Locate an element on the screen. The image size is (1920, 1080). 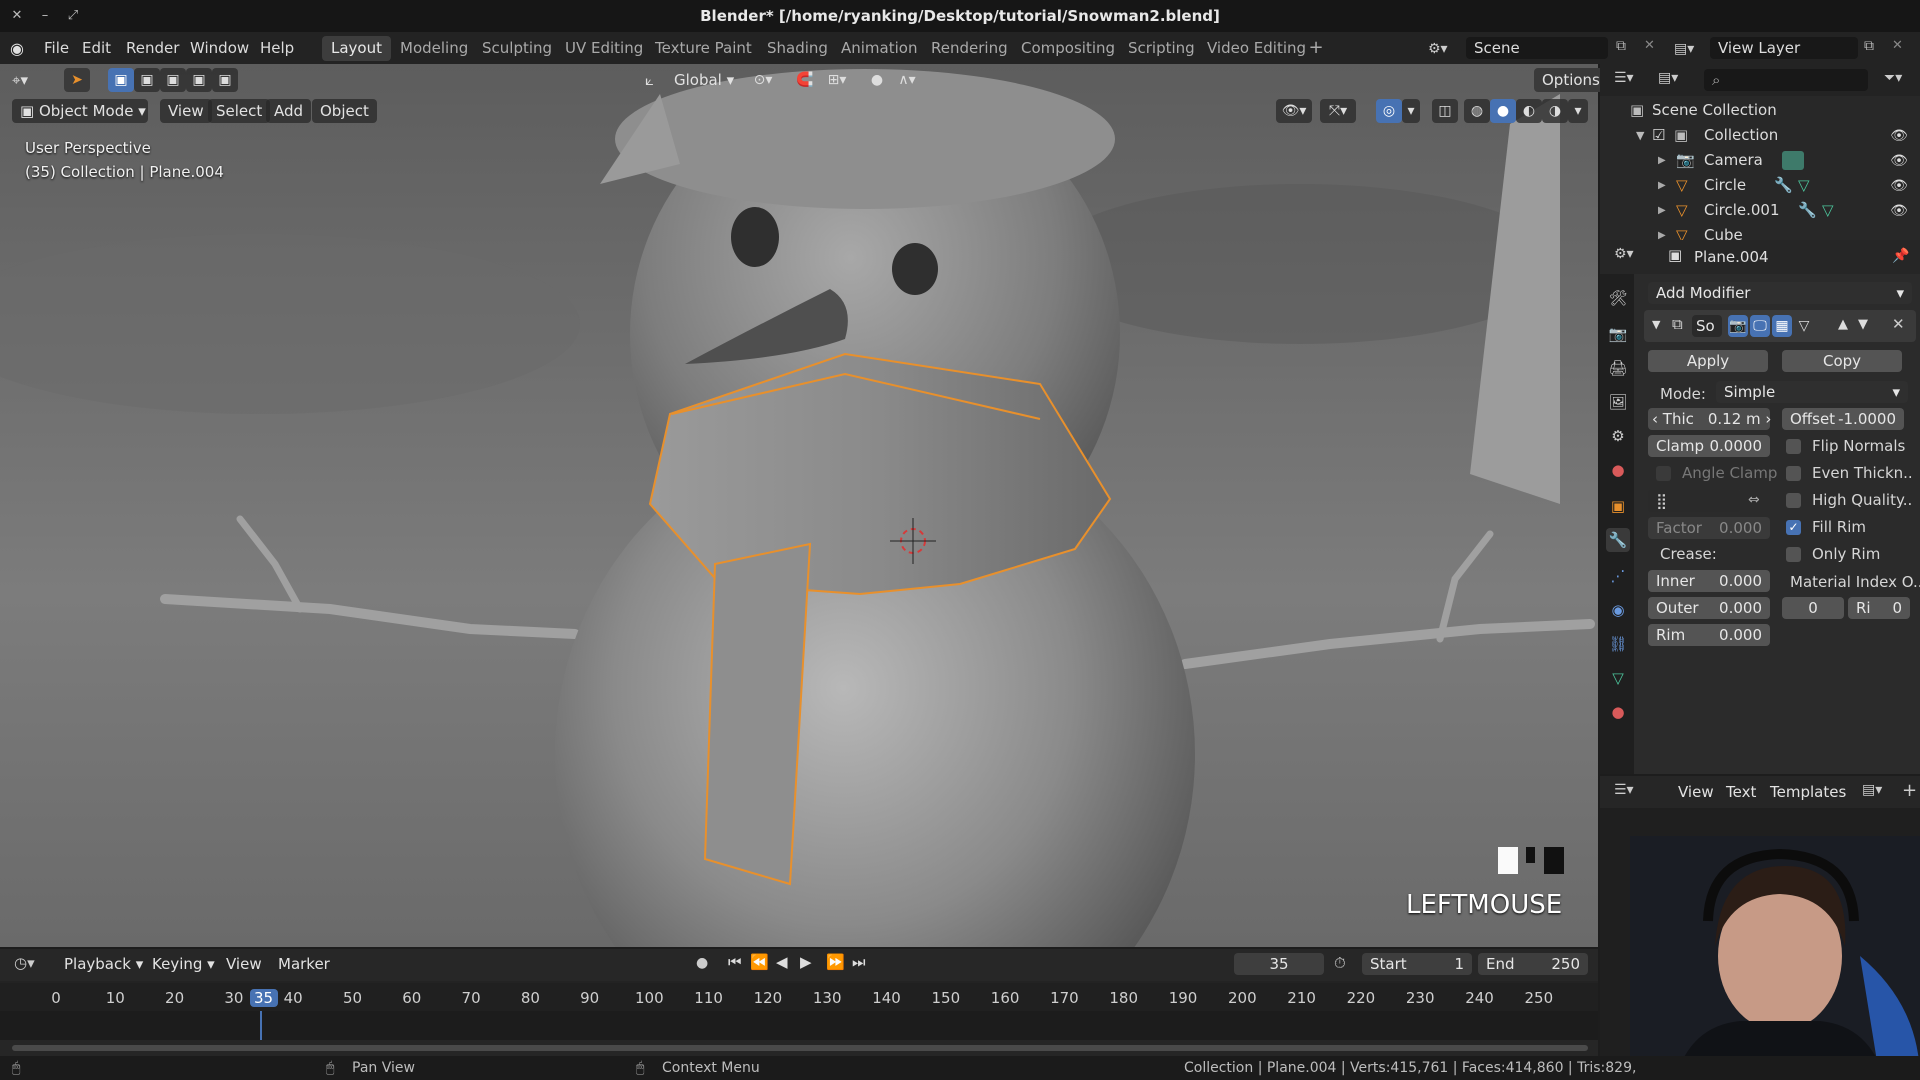
jump-to-end-icon: ⏭ is located at coordinates (862, 964).